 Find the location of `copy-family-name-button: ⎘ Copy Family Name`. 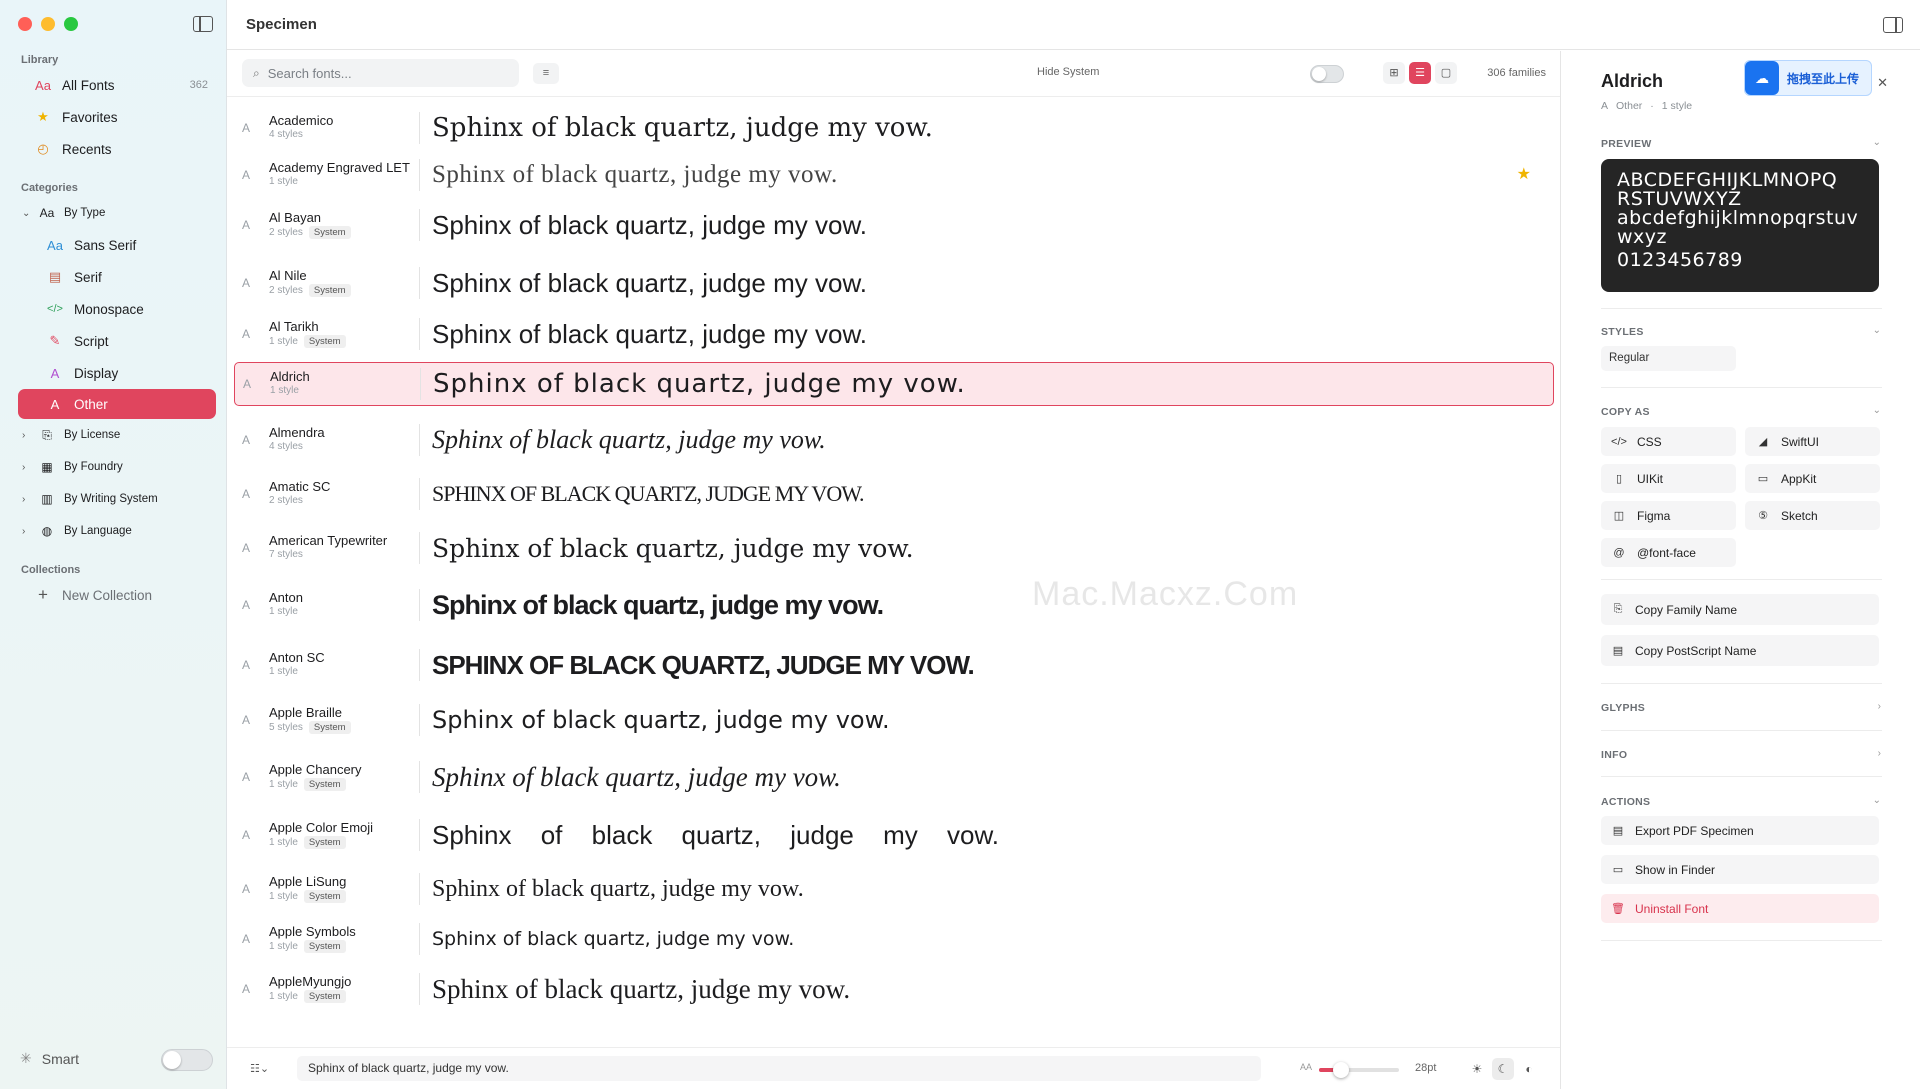

copy-family-name-button: ⎘ Copy Family Name is located at coordinates (1740, 609).